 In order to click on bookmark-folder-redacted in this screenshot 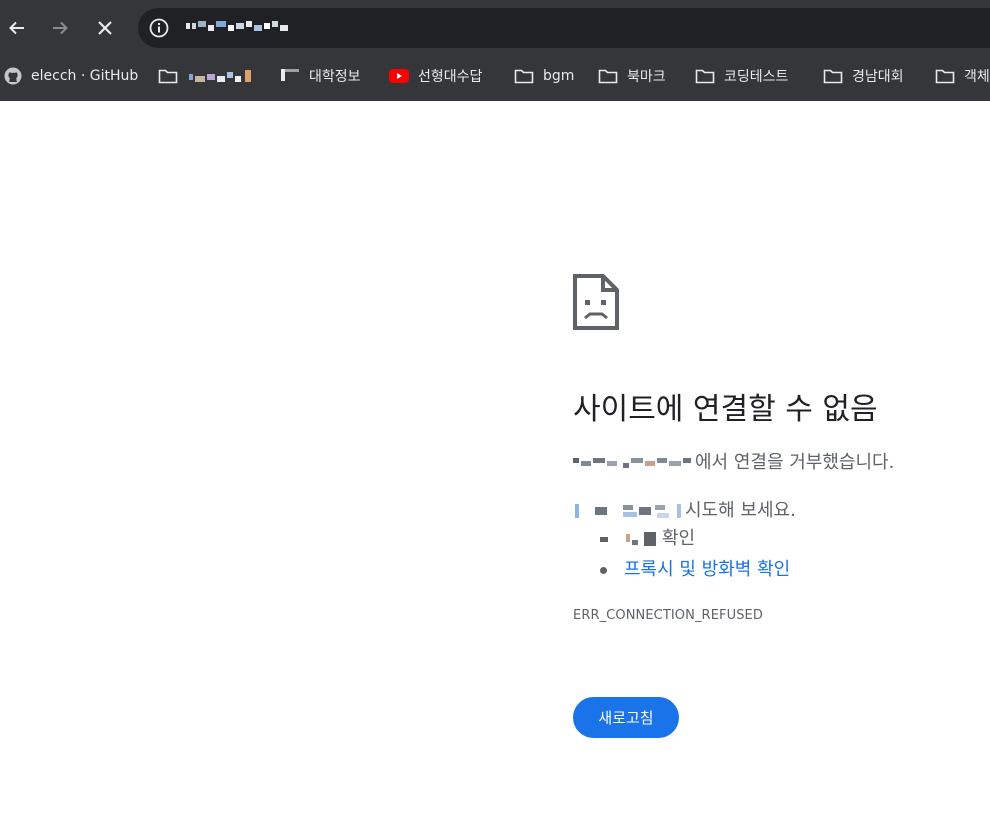, I will do `click(207, 75)`.